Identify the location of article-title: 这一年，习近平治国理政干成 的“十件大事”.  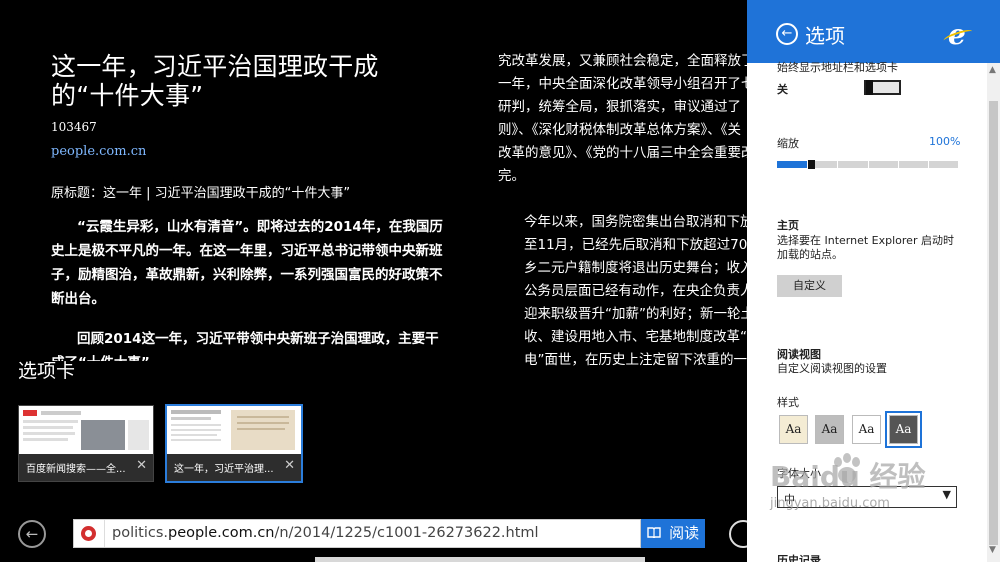
(251, 81).